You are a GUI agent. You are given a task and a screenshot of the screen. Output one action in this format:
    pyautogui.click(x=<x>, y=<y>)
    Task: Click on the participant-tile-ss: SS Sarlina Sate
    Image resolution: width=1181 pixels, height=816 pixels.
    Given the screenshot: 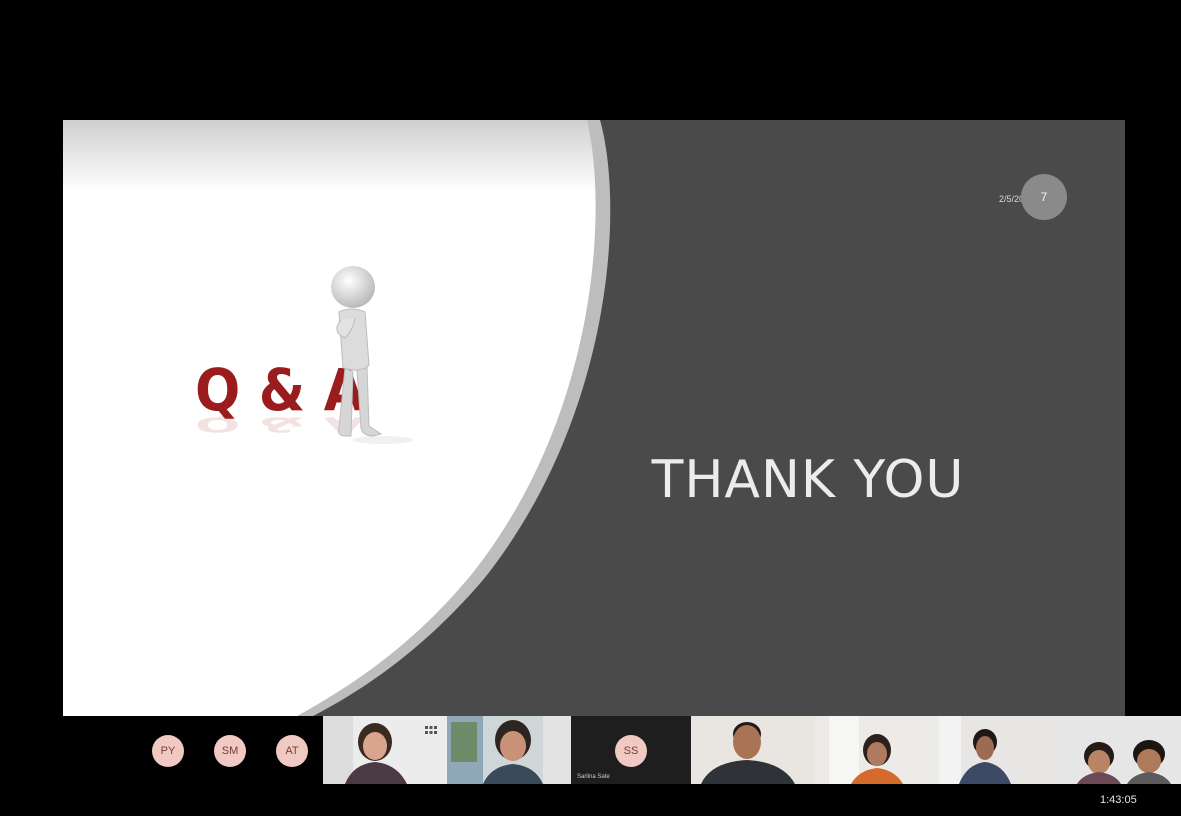 What is the action you would take?
    pyautogui.click(x=631, y=750)
    